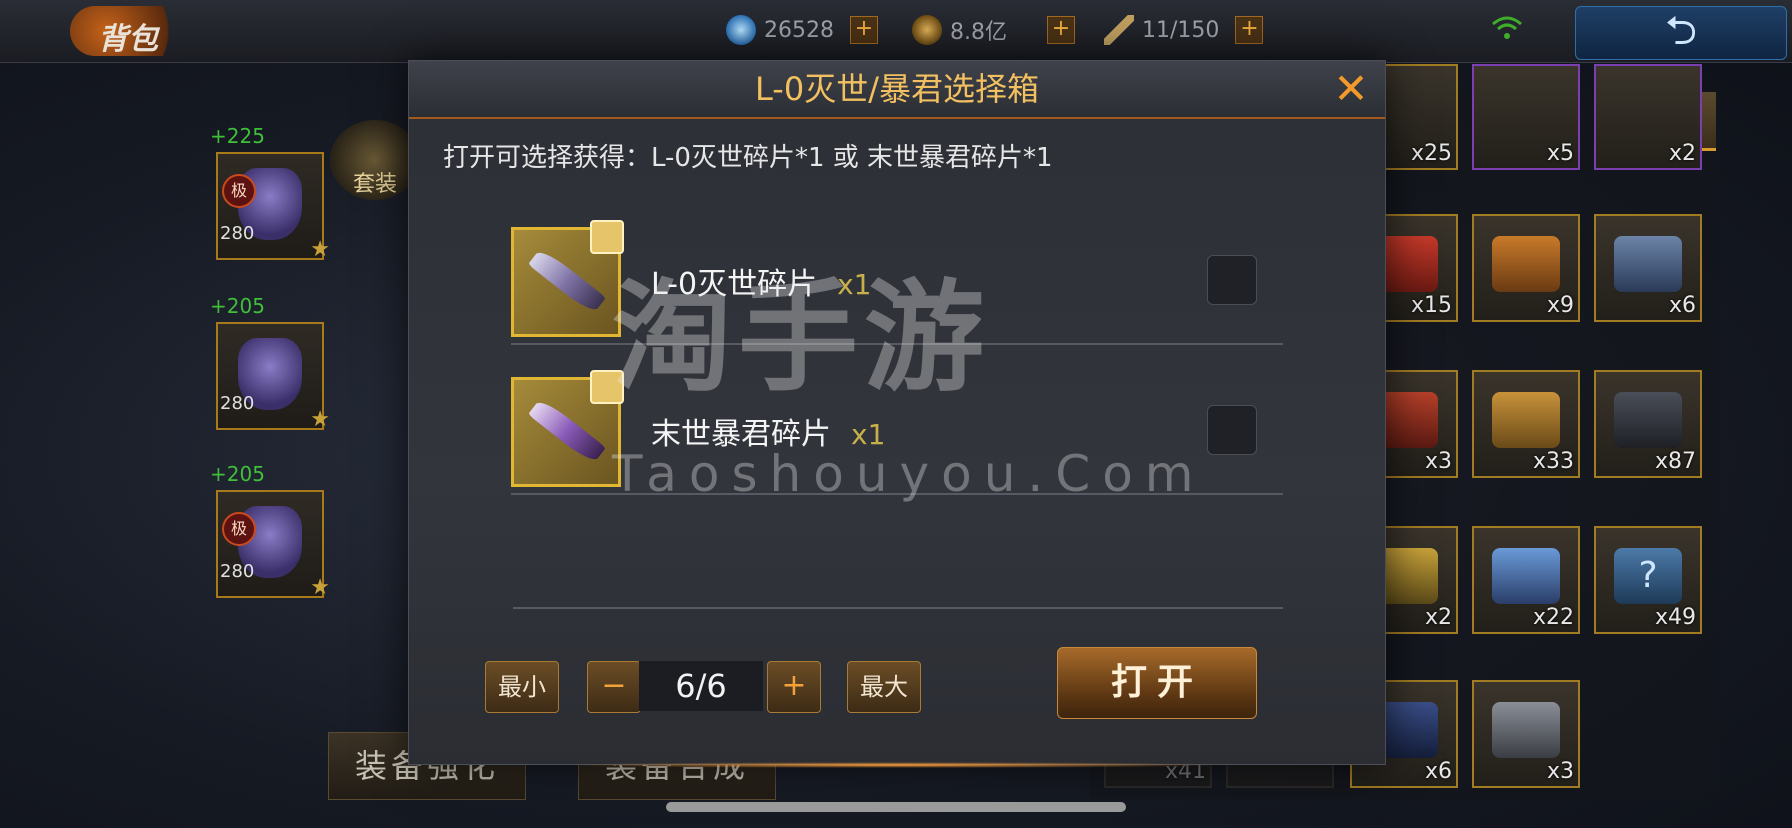 This screenshot has height=828, width=1792. I want to click on decrease-button: −, so click(614, 687).